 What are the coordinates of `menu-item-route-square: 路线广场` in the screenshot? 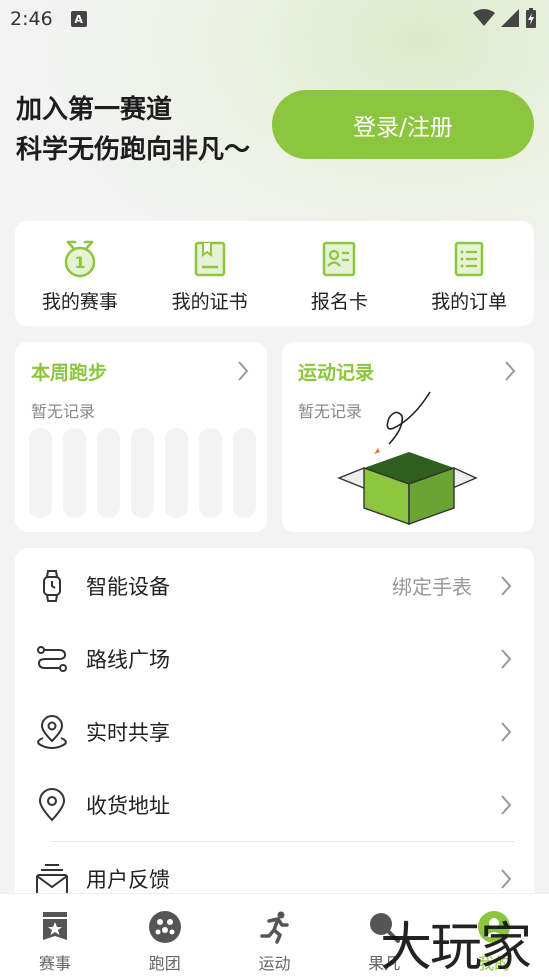 It's located at (274, 658).